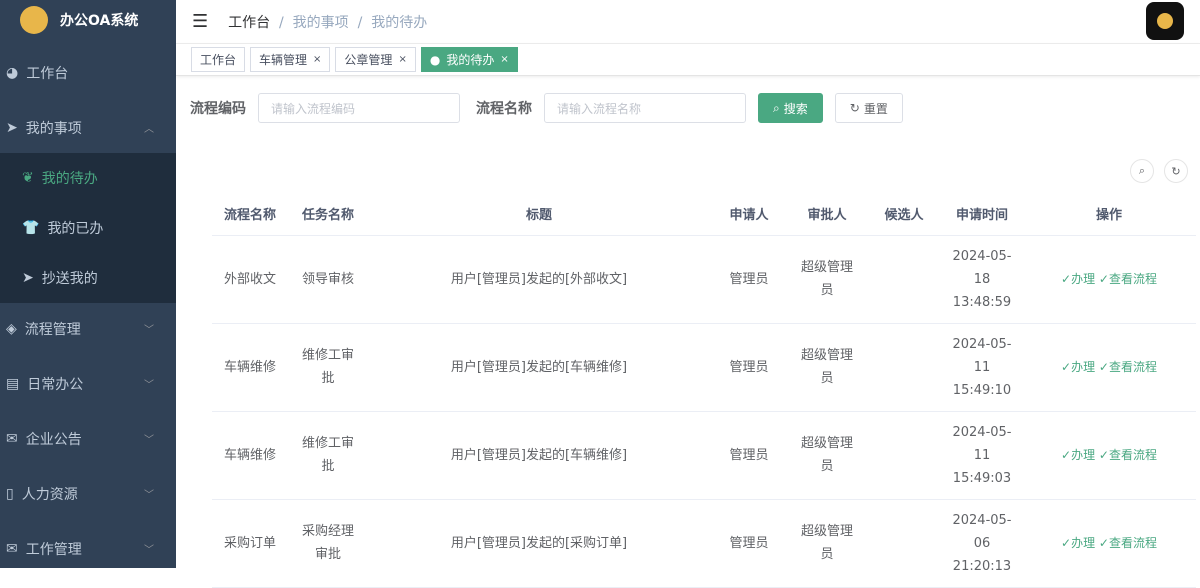 The height and width of the screenshot is (588, 1200). Describe the element at coordinates (875, 108) in the screenshot. I see `reset-label: 重置` at that location.